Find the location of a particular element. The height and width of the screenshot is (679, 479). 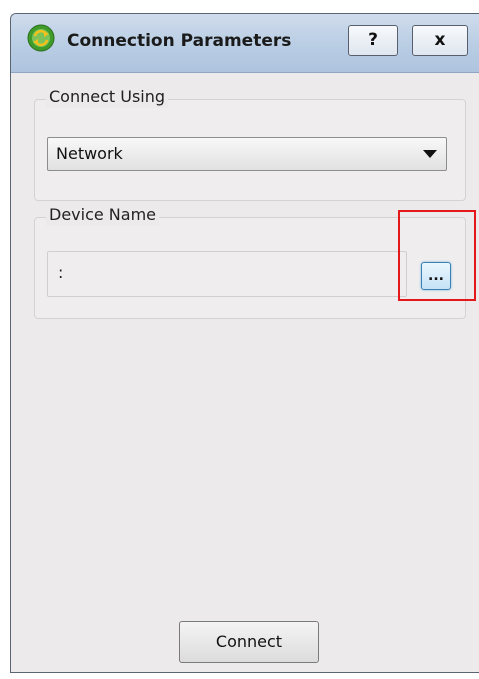

title-bar: Connection Parameters ? x is located at coordinates (245, 43).